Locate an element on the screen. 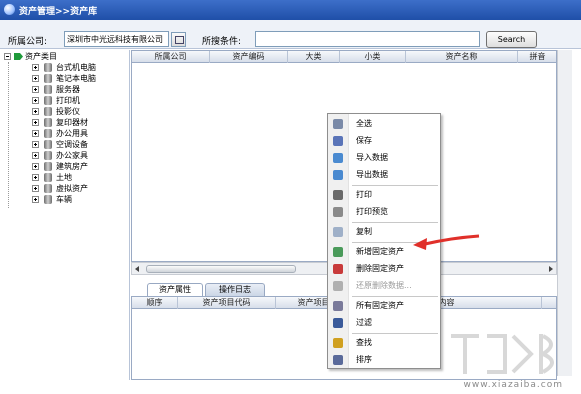 The width and height of the screenshot is (581, 394). tree-item-label: 土地 is located at coordinates (64, 177).